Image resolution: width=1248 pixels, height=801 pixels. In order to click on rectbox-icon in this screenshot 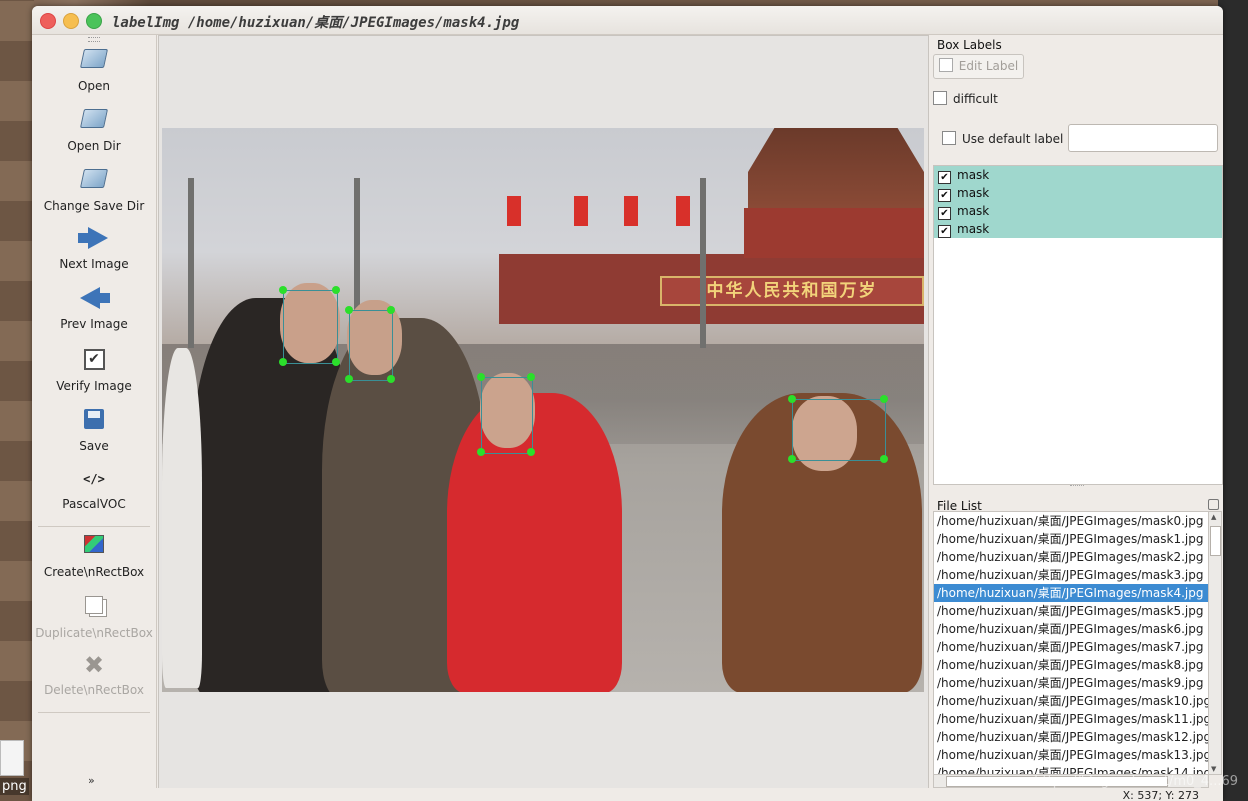, I will do `click(94, 547)`.